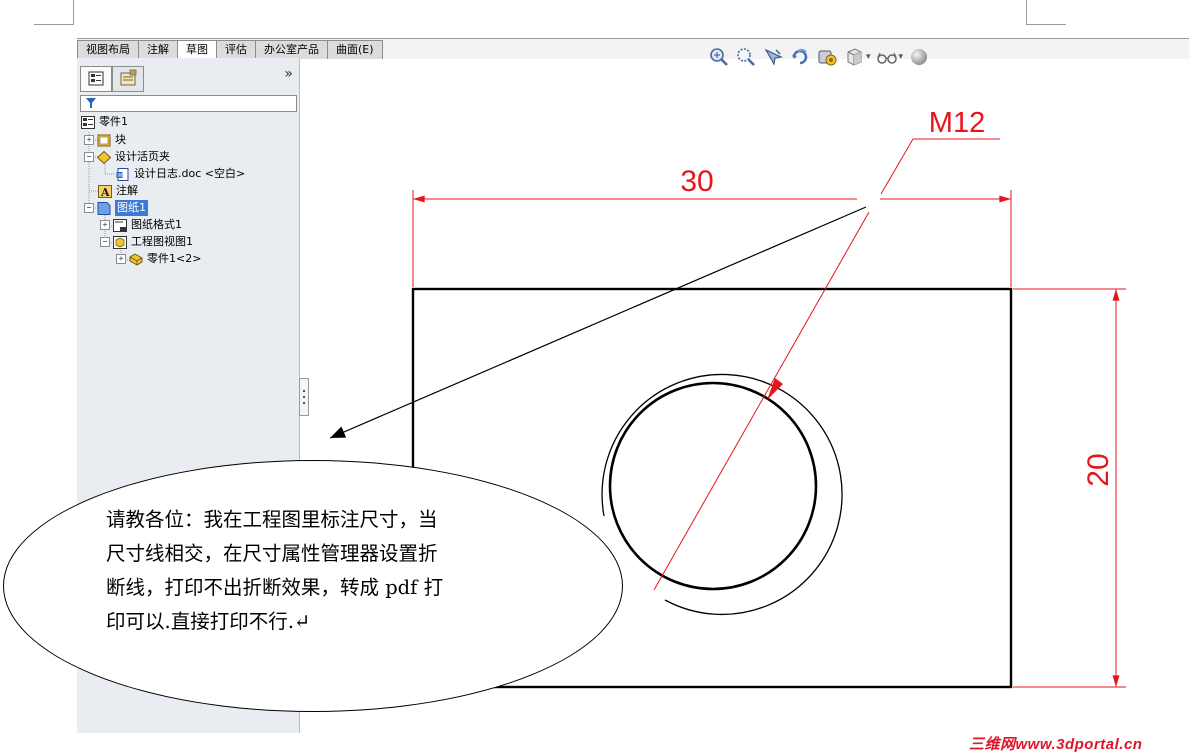 The height and width of the screenshot is (755, 1189). Describe the element at coordinates (598, 322) in the screenshot. I see `annotation-pointer-arrow` at that location.